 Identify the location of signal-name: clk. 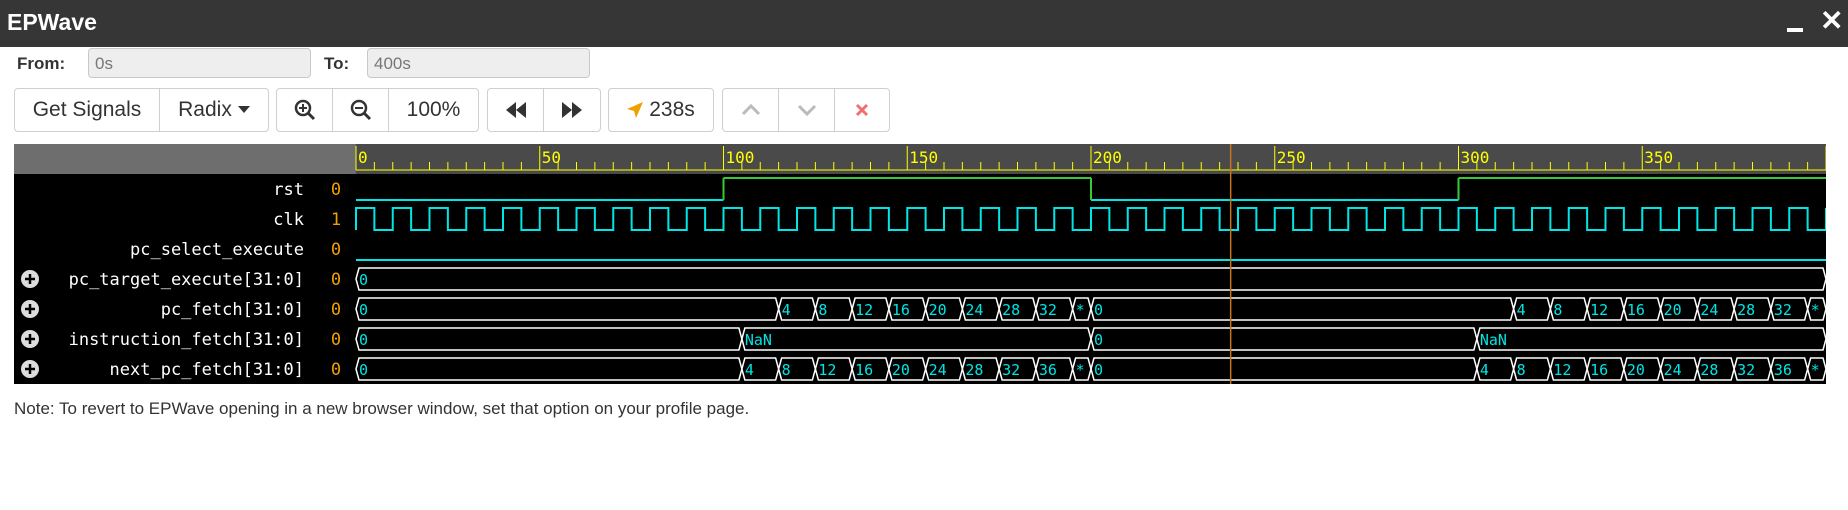
(288, 220).